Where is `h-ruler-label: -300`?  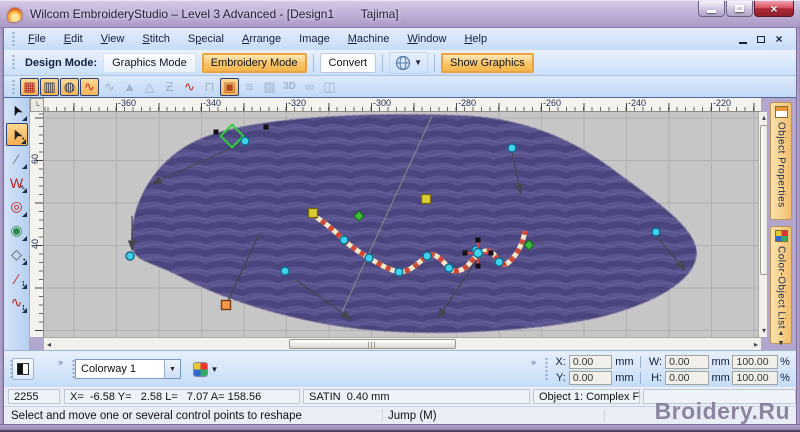 h-ruler-label: -300 is located at coordinates (382, 103).